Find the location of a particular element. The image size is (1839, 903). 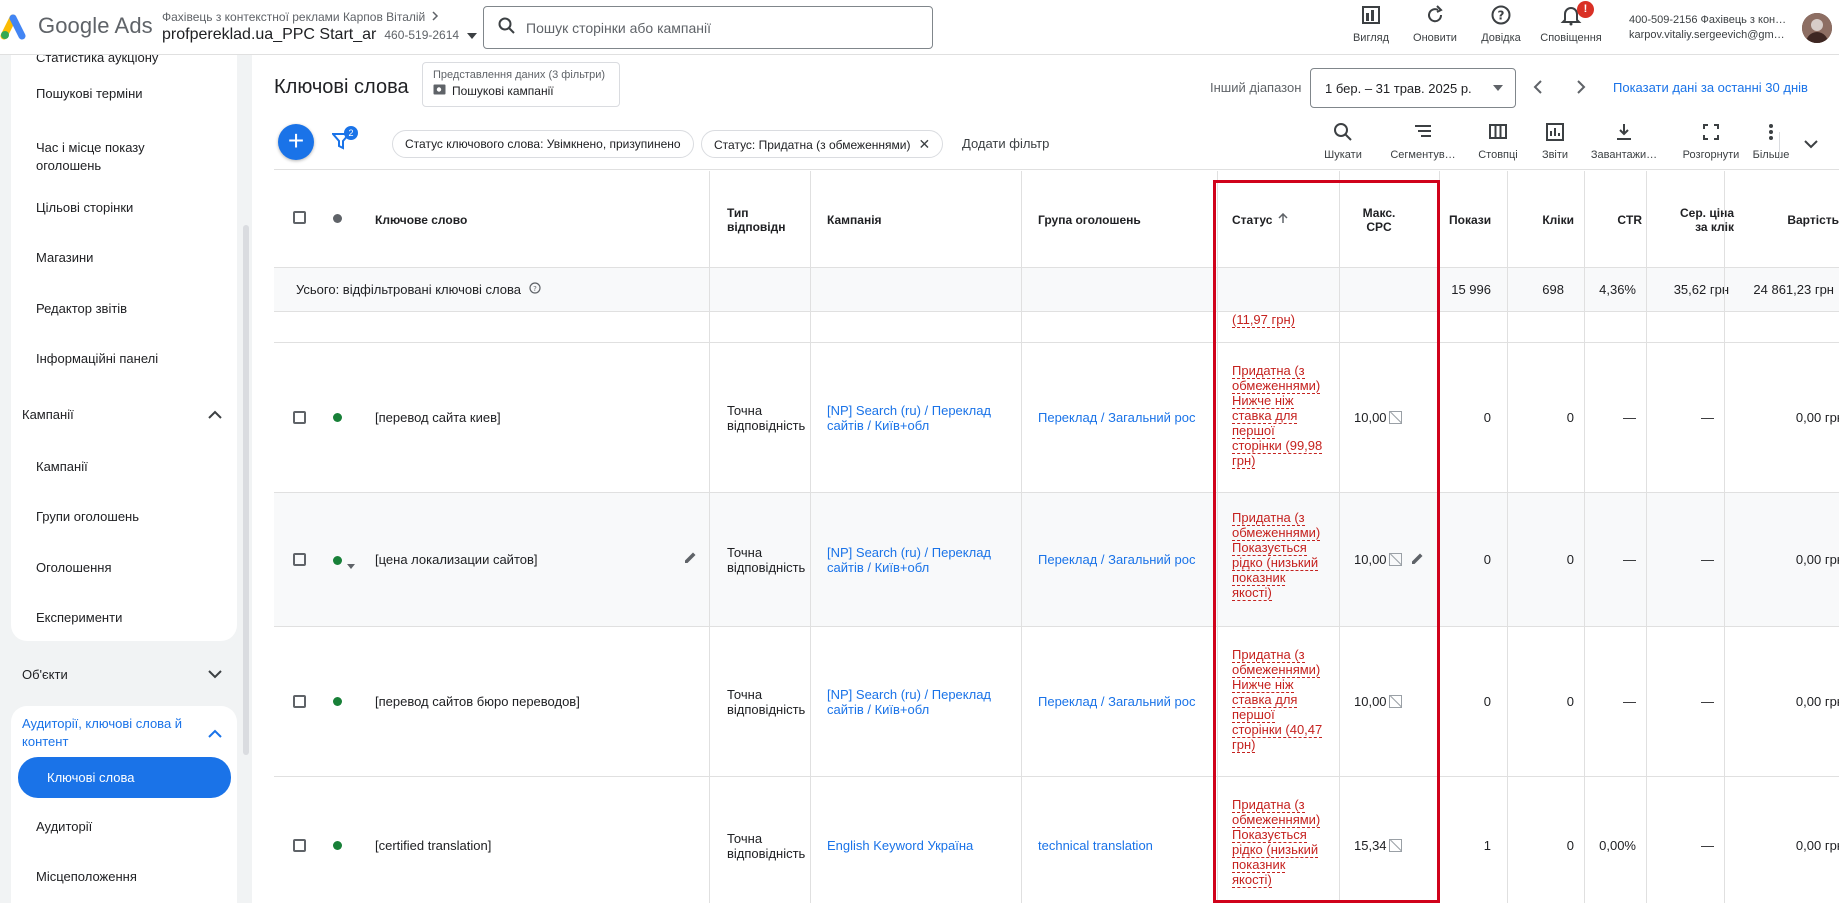

select-all-checkbox is located at coordinates (299, 217).